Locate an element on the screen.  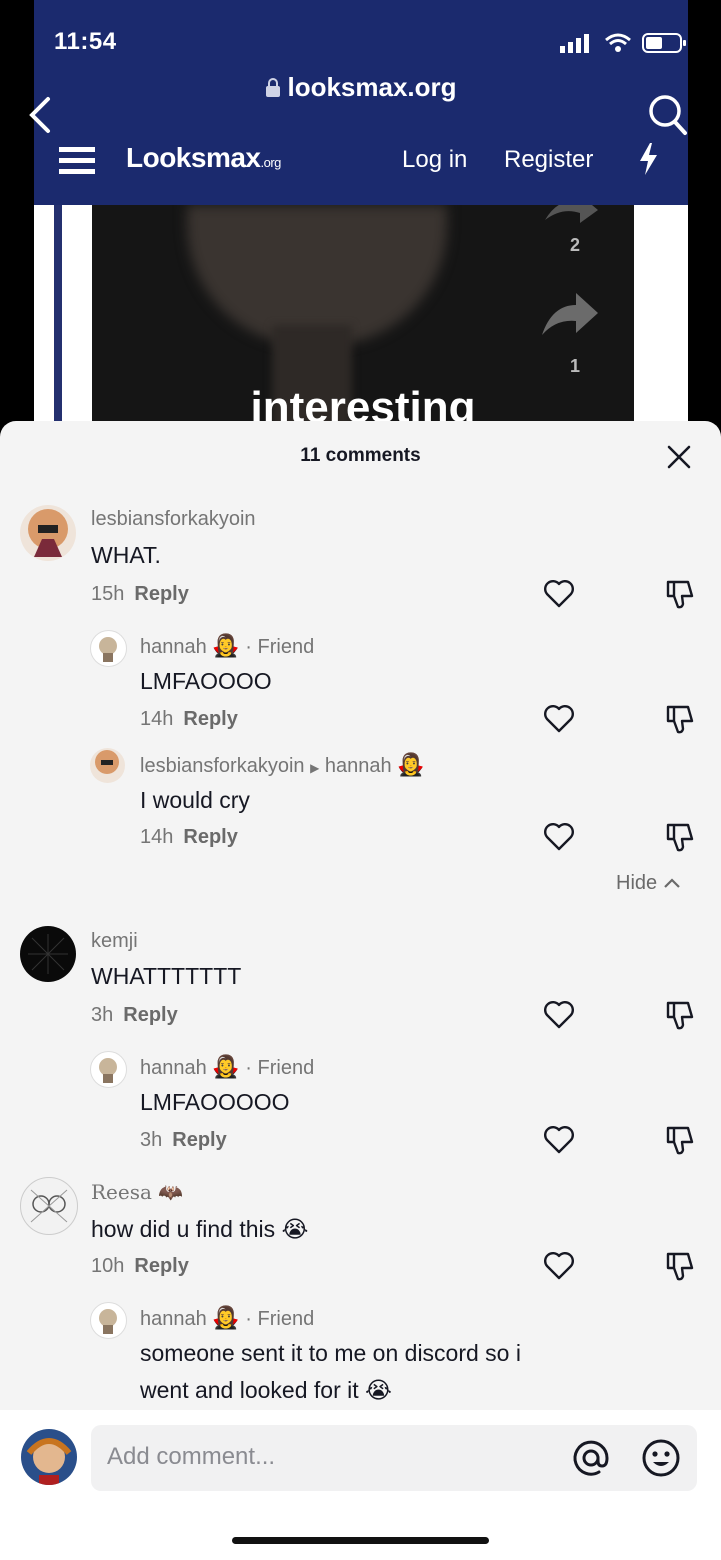
comments-count-title: 11 comments is located at coordinates (360, 455).